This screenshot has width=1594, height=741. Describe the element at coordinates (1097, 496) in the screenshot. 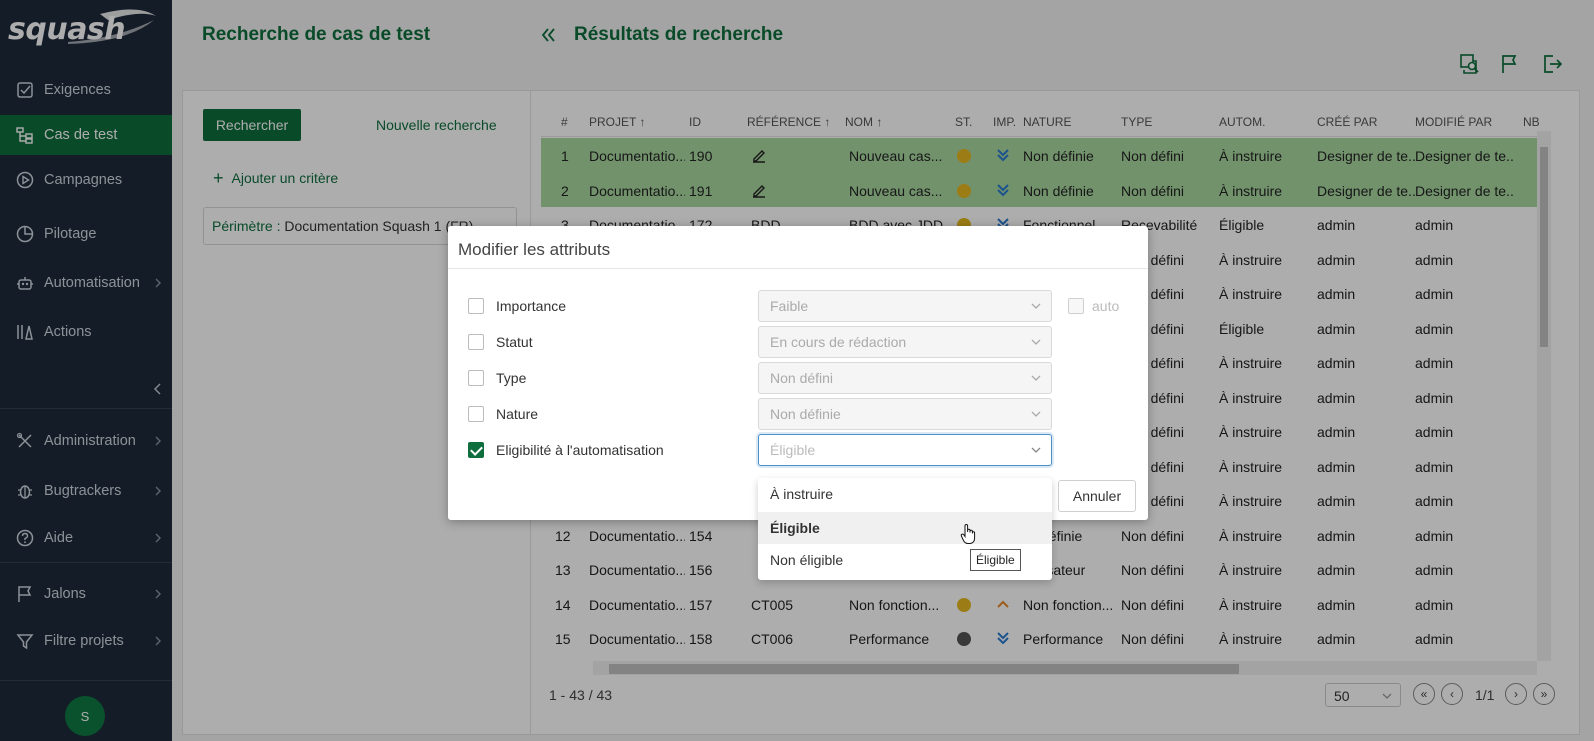

I see `cancel-button: Annuler` at that location.